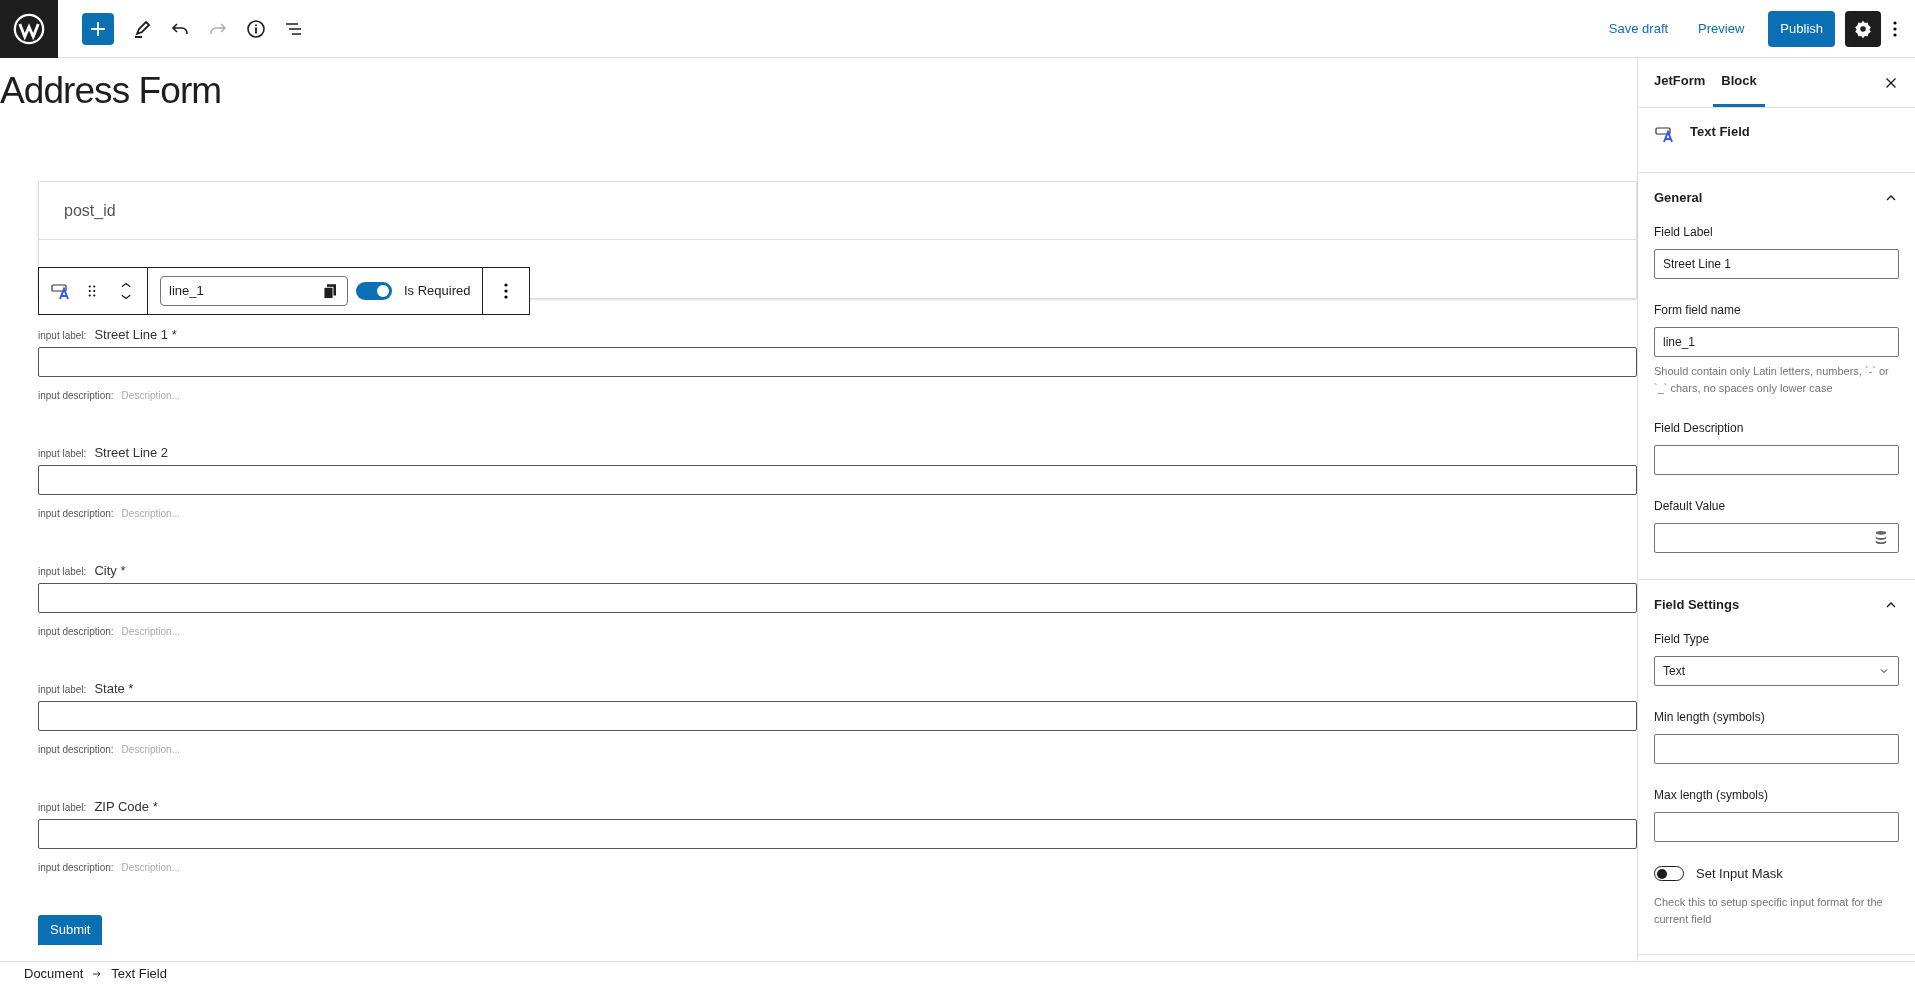 The image size is (1915, 985). What do you see at coordinates (1739, 82) in the screenshot?
I see `sidebar-tab: Block` at bounding box center [1739, 82].